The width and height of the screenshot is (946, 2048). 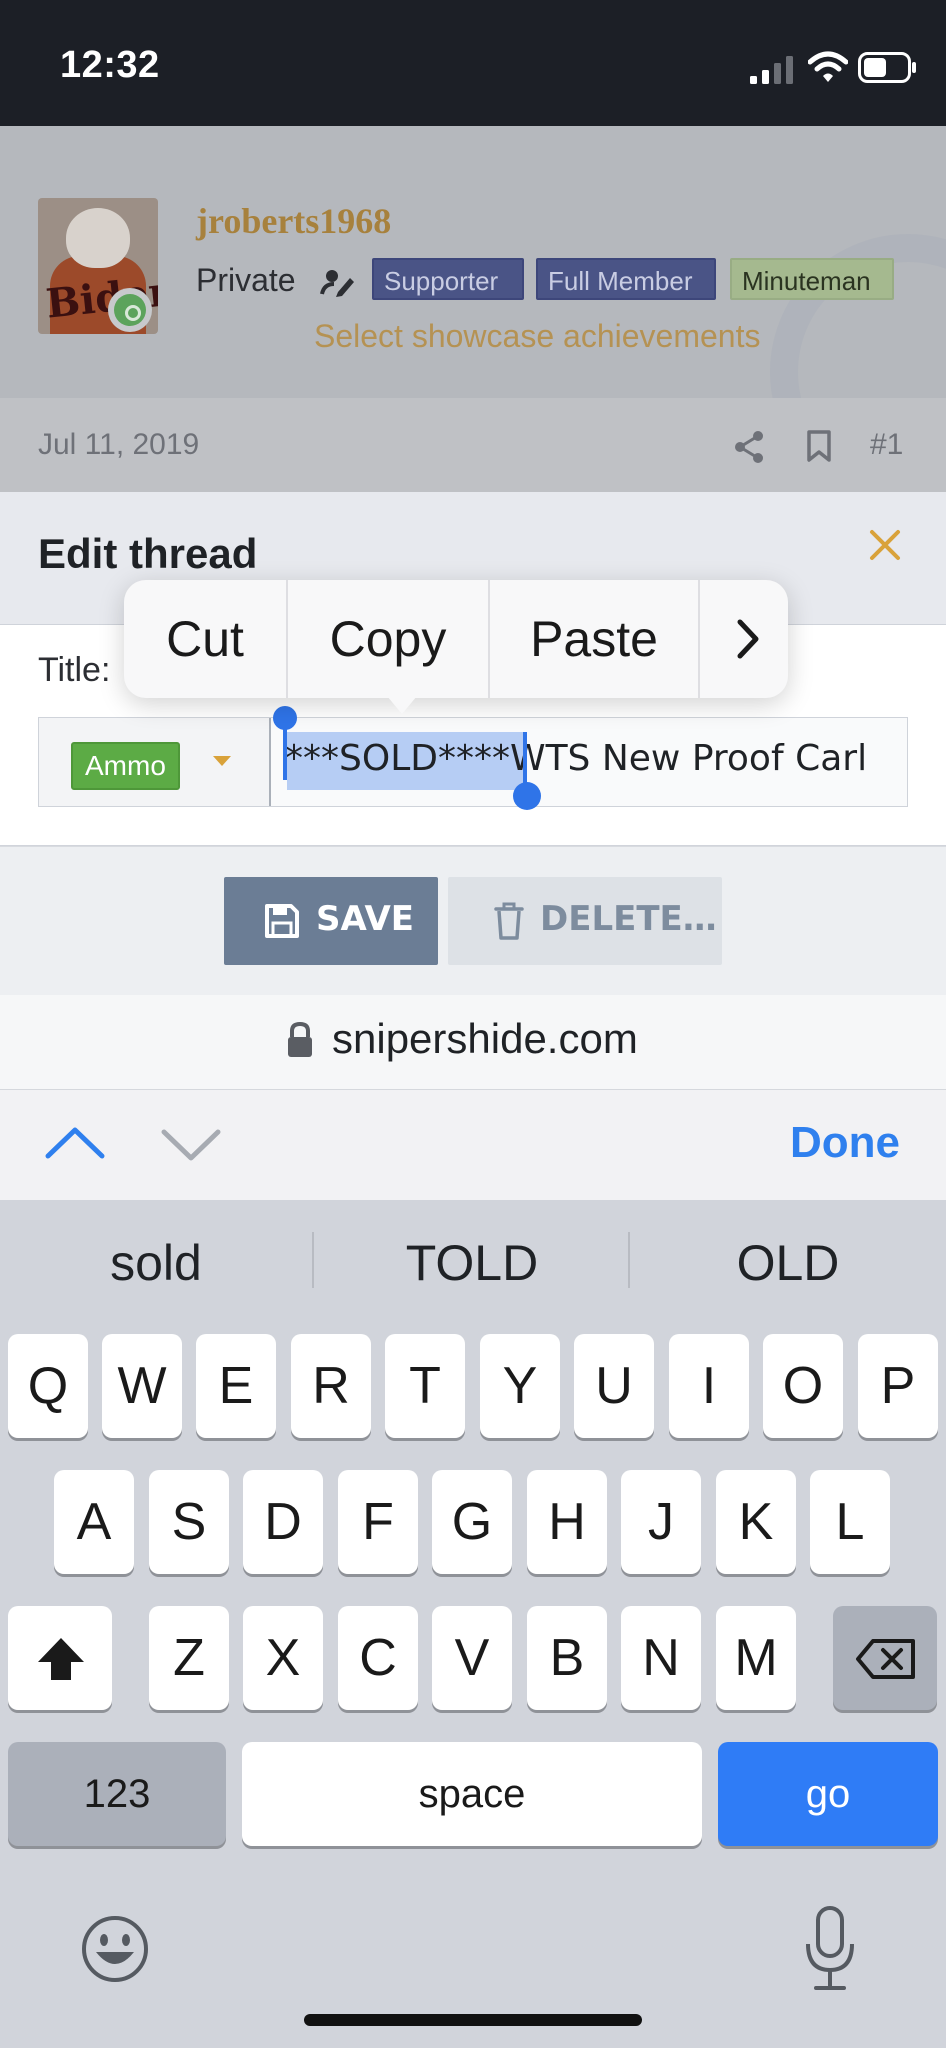 What do you see at coordinates (189, 1522) in the screenshot?
I see `key-s: S` at bounding box center [189, 1522].